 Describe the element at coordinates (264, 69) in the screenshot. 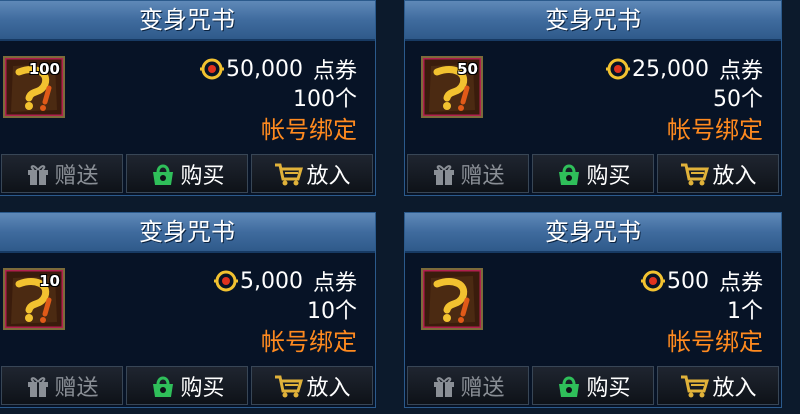

I see `price-value: 50,000` at that location.